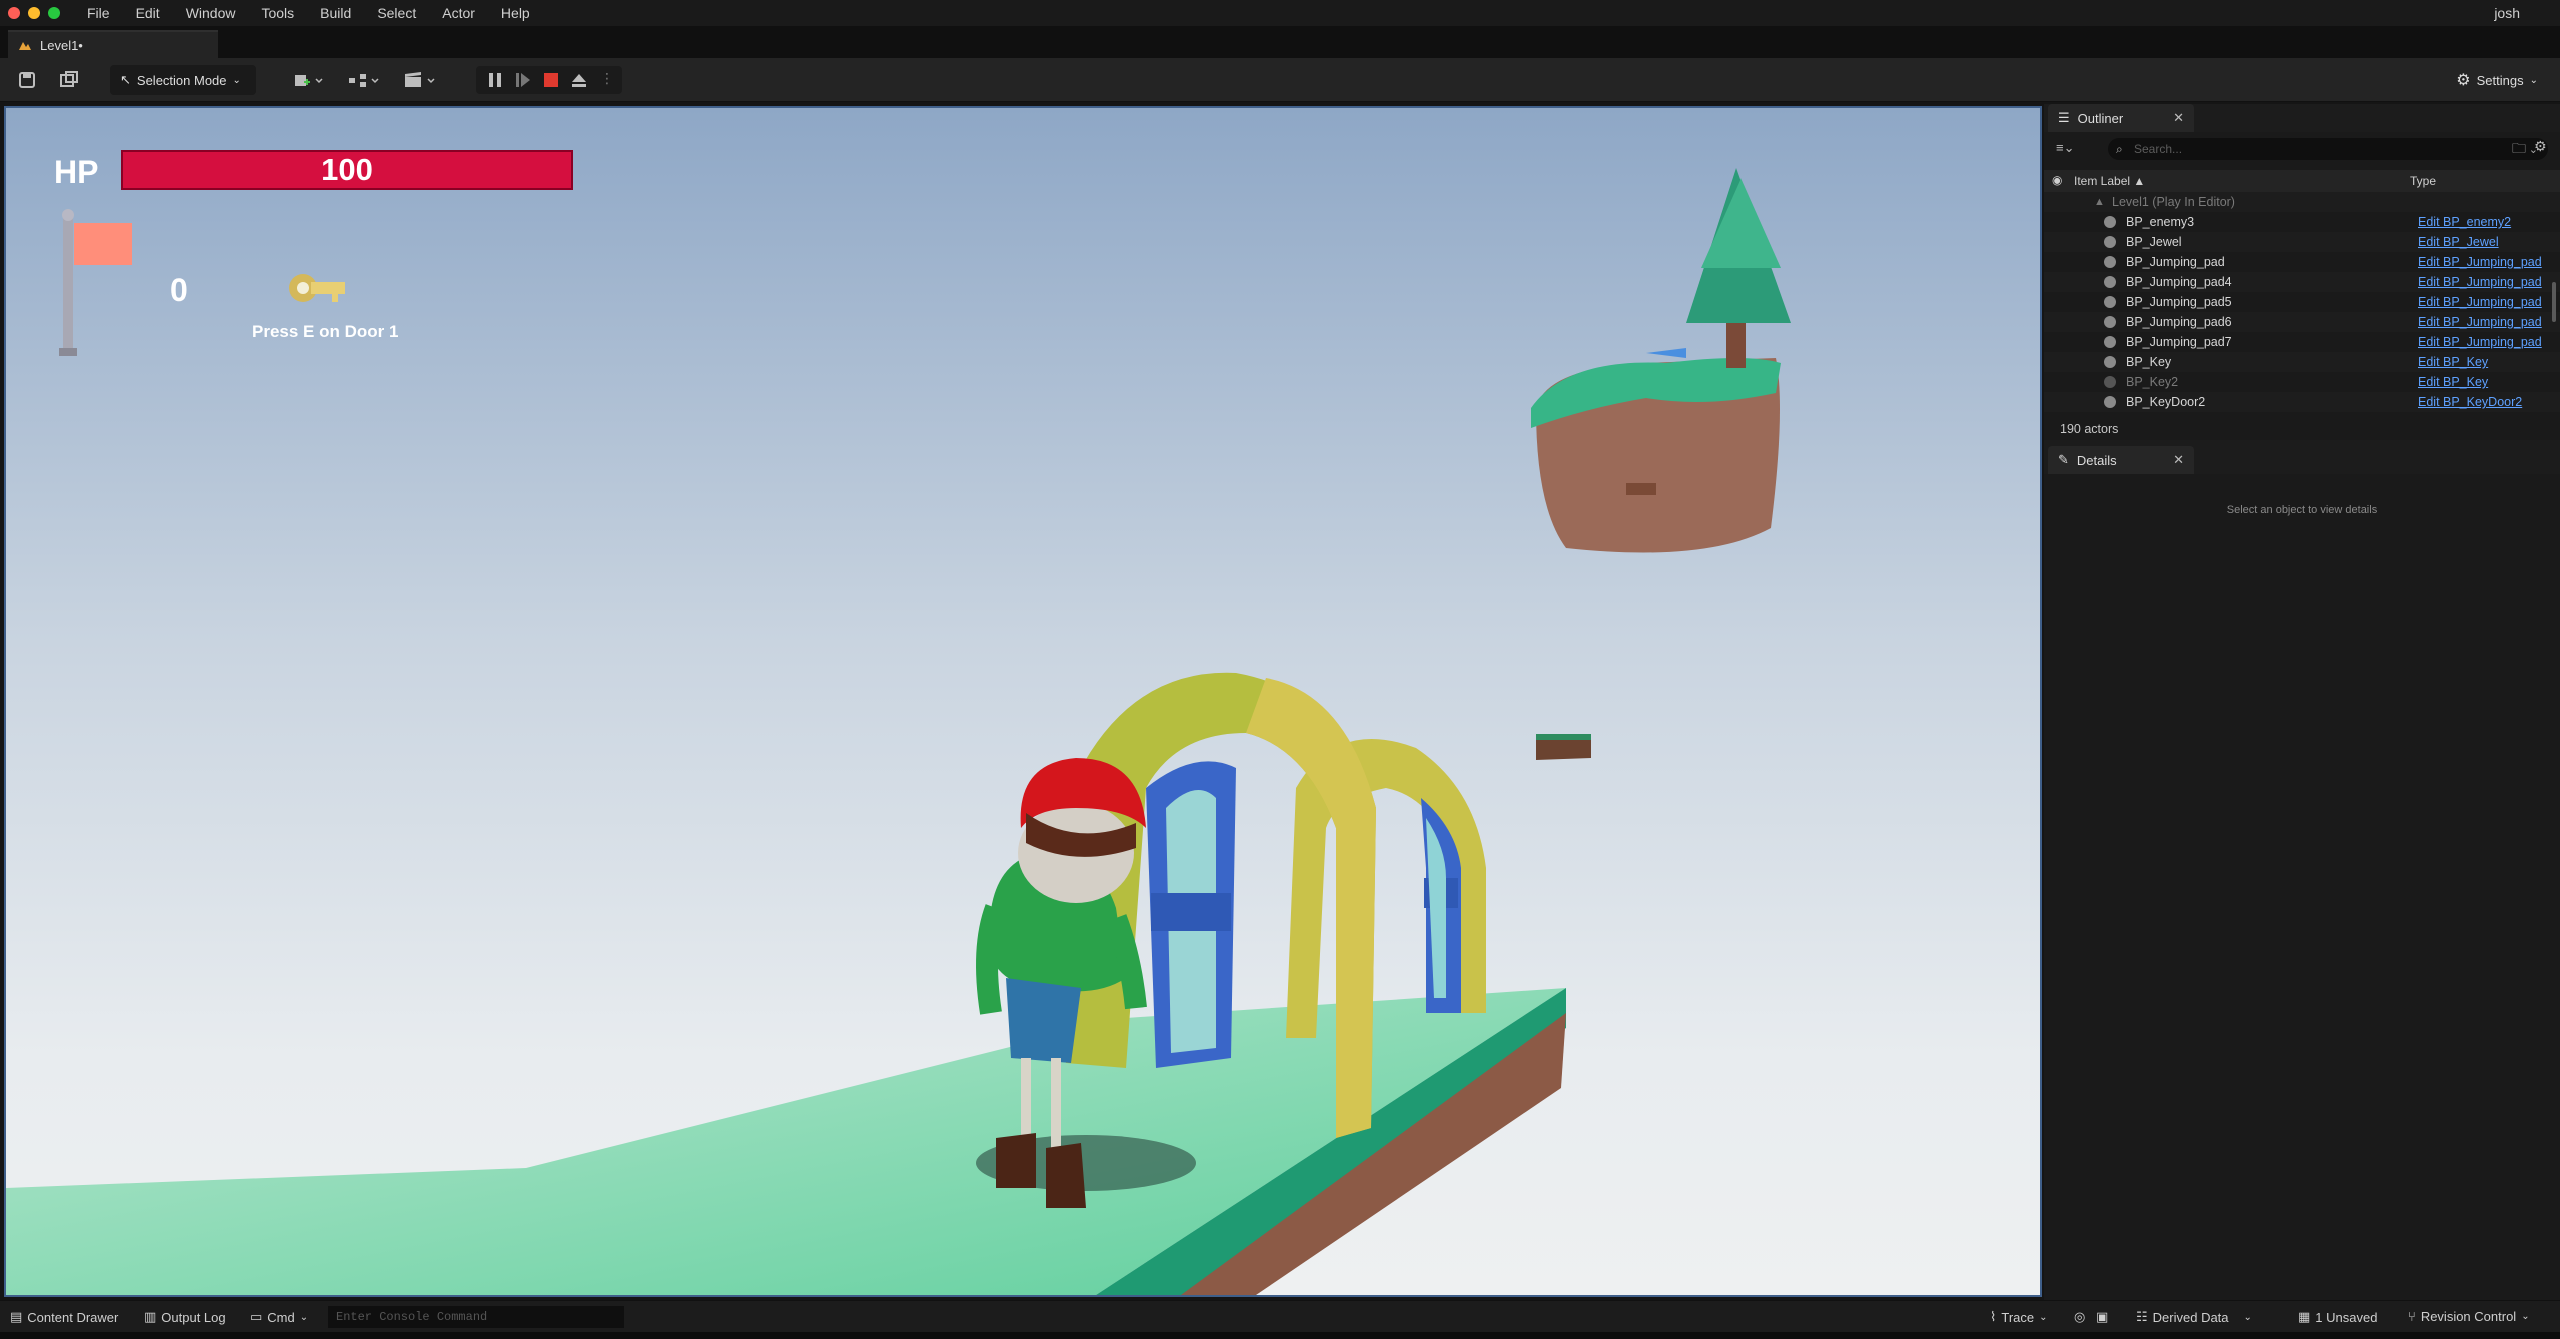  Describe the element at coordinates (279, 1317) in the screenshot. I see `cmd-dropdown: ▭ Cmd ⌄` at that location.